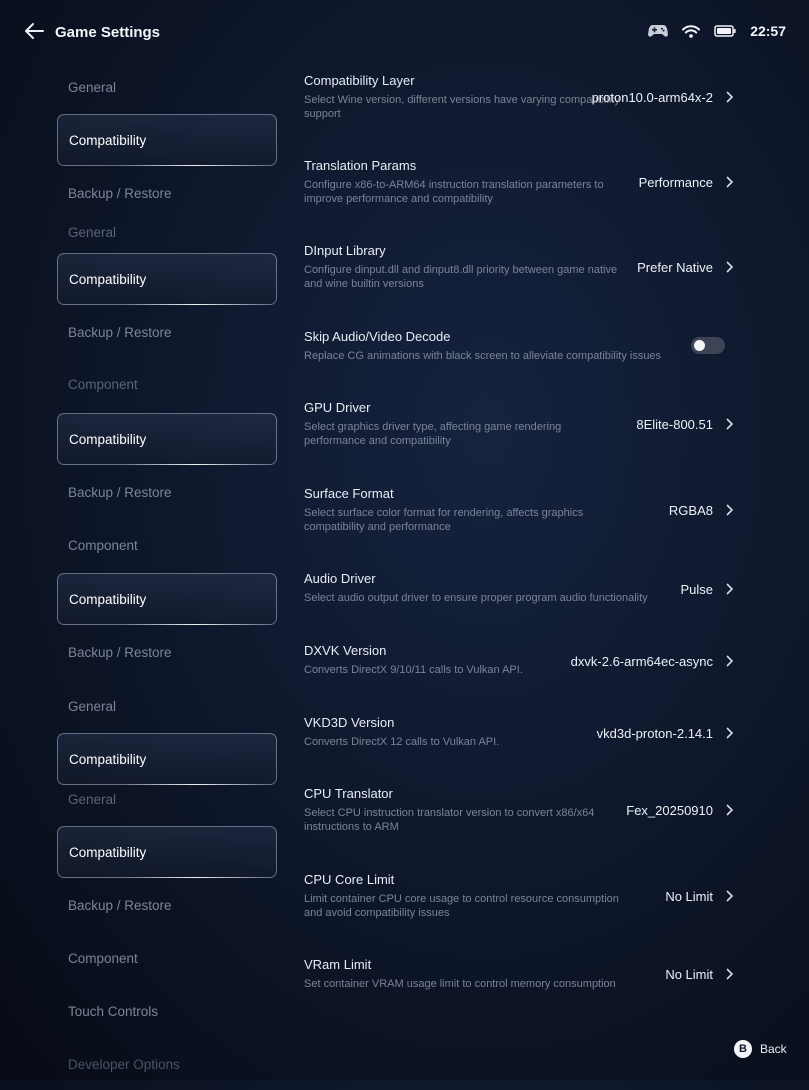 This screenshot has height=1090, width=809. Describe the element at coordinates (725, 31) in the screenshot. I see `battery-icon` at that location.